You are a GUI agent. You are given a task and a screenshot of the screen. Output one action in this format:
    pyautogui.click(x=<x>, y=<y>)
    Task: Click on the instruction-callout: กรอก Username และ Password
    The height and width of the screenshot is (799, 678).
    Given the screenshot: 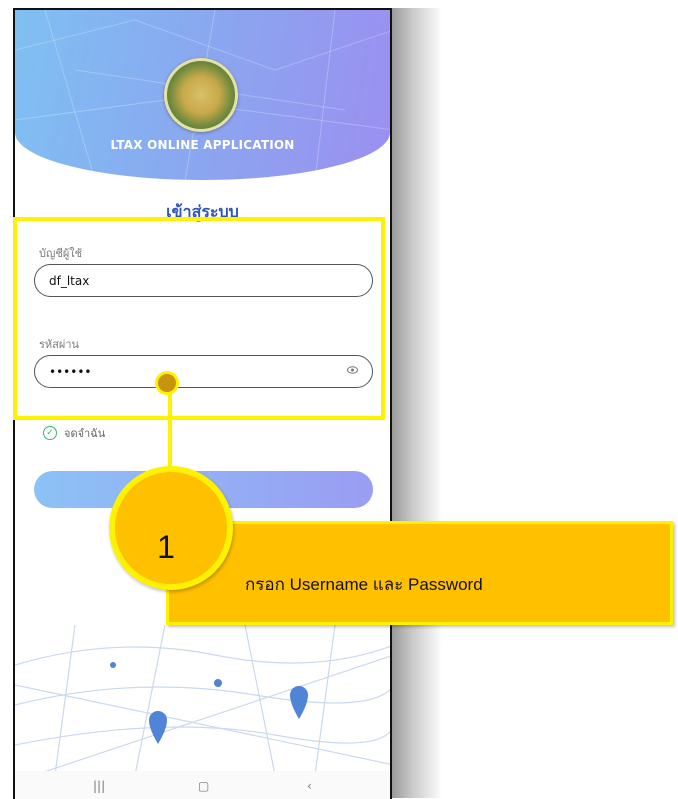 What is the action you would take?
    pyautogui.click(x=419, y=573)
    